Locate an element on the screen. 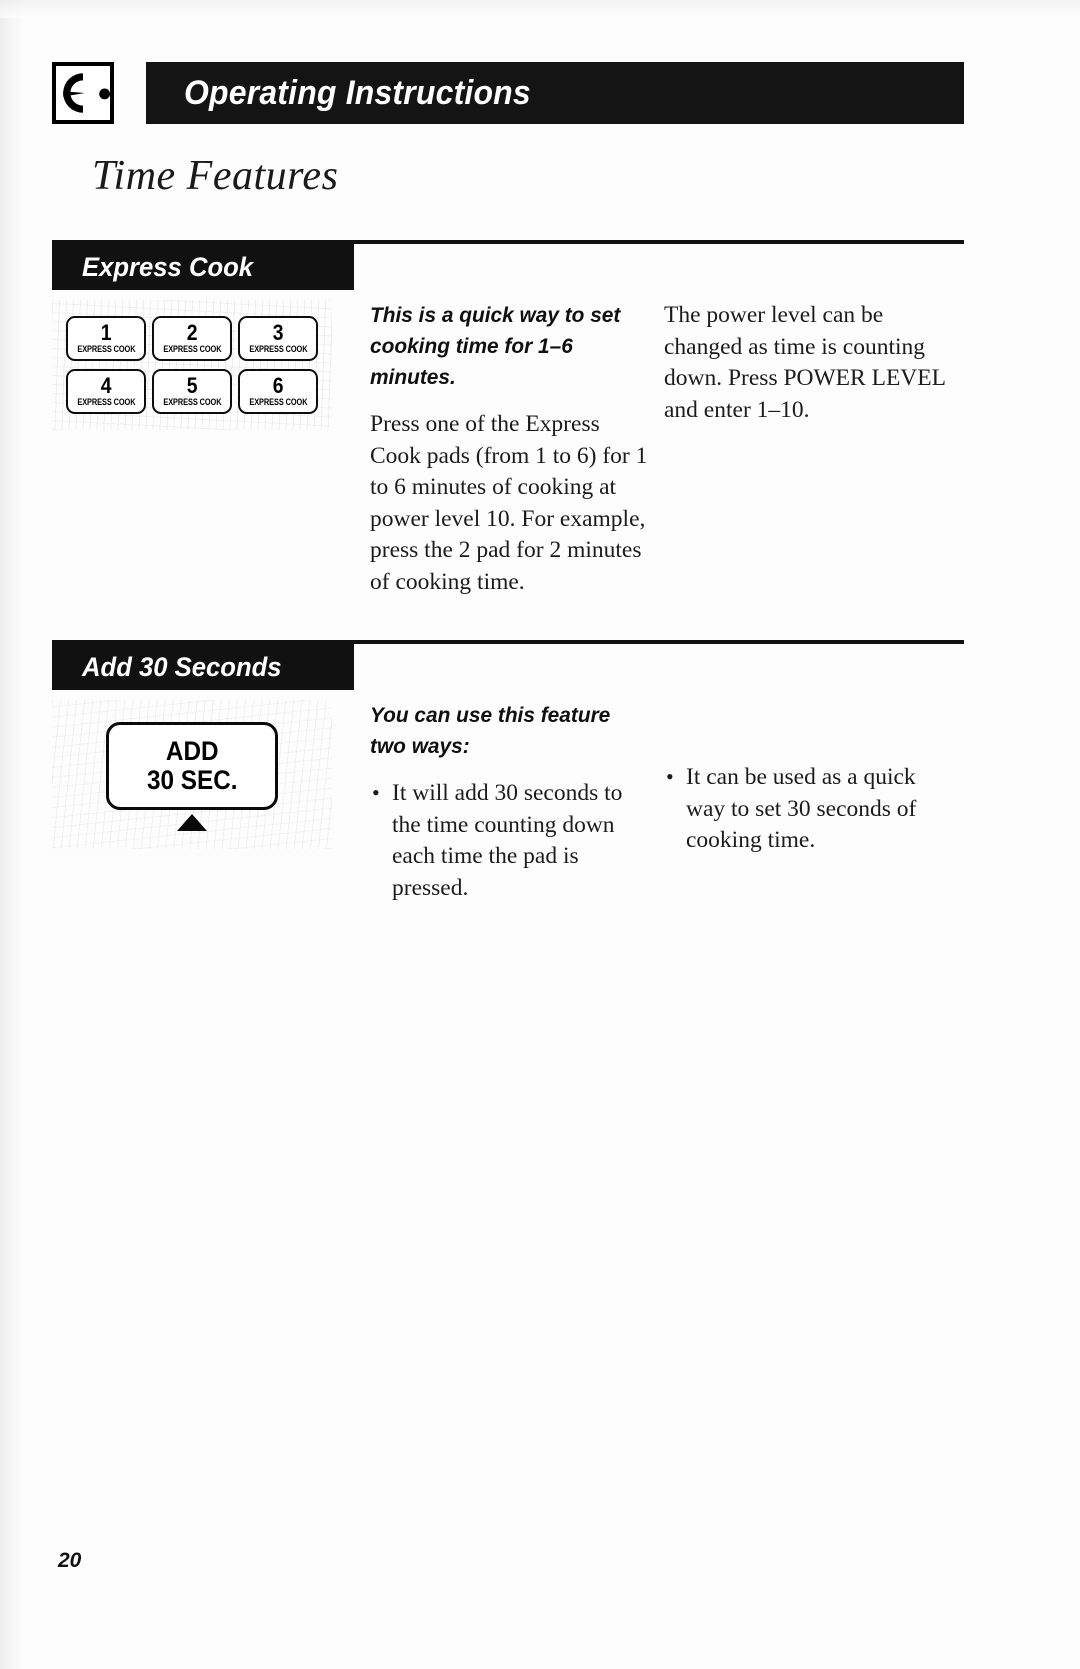  page-title: Time Features is located at coordinates (215, 176).